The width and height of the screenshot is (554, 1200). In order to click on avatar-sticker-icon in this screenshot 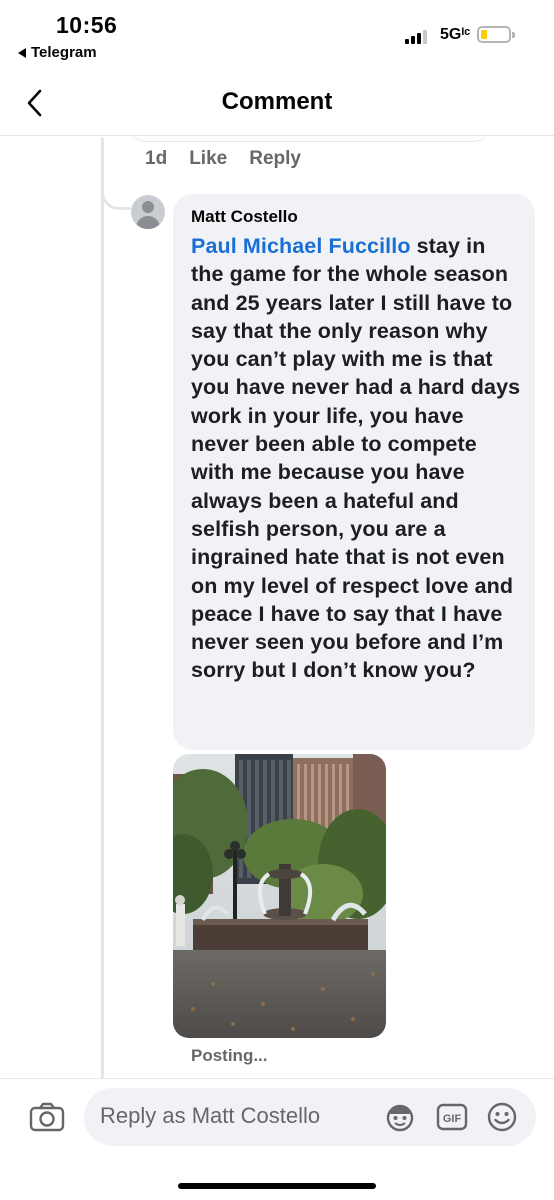, I will do `click(400, 1118)`.